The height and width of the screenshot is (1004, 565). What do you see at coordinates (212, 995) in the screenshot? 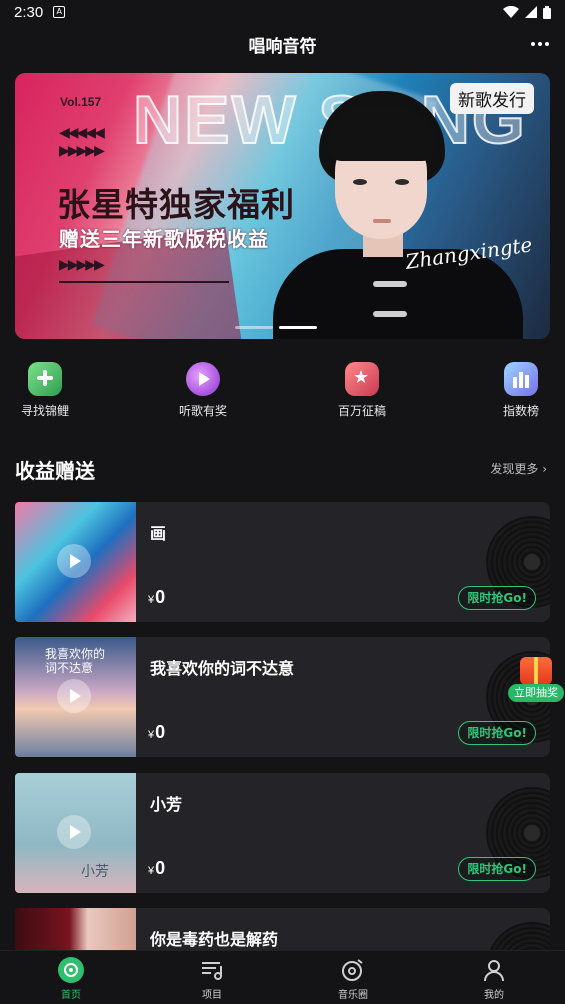
I see `tab-label: 项目` at bounding box center [212, 995].